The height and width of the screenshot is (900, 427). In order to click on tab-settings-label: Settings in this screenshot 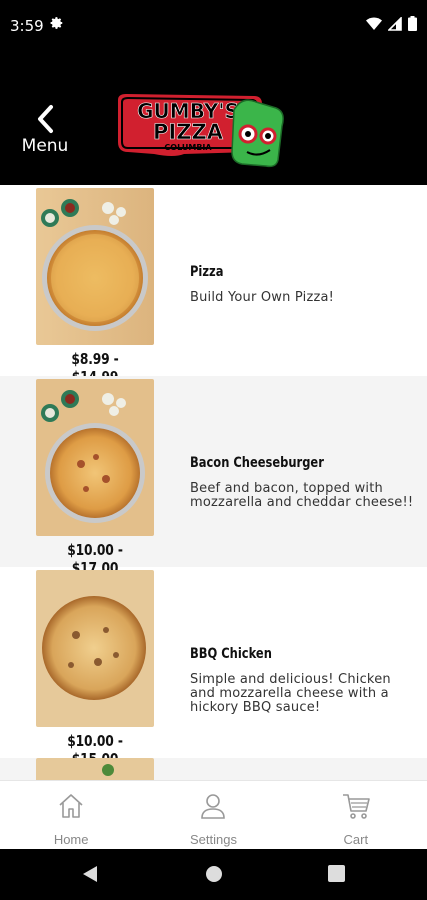, I will do `click(213, 839)`.